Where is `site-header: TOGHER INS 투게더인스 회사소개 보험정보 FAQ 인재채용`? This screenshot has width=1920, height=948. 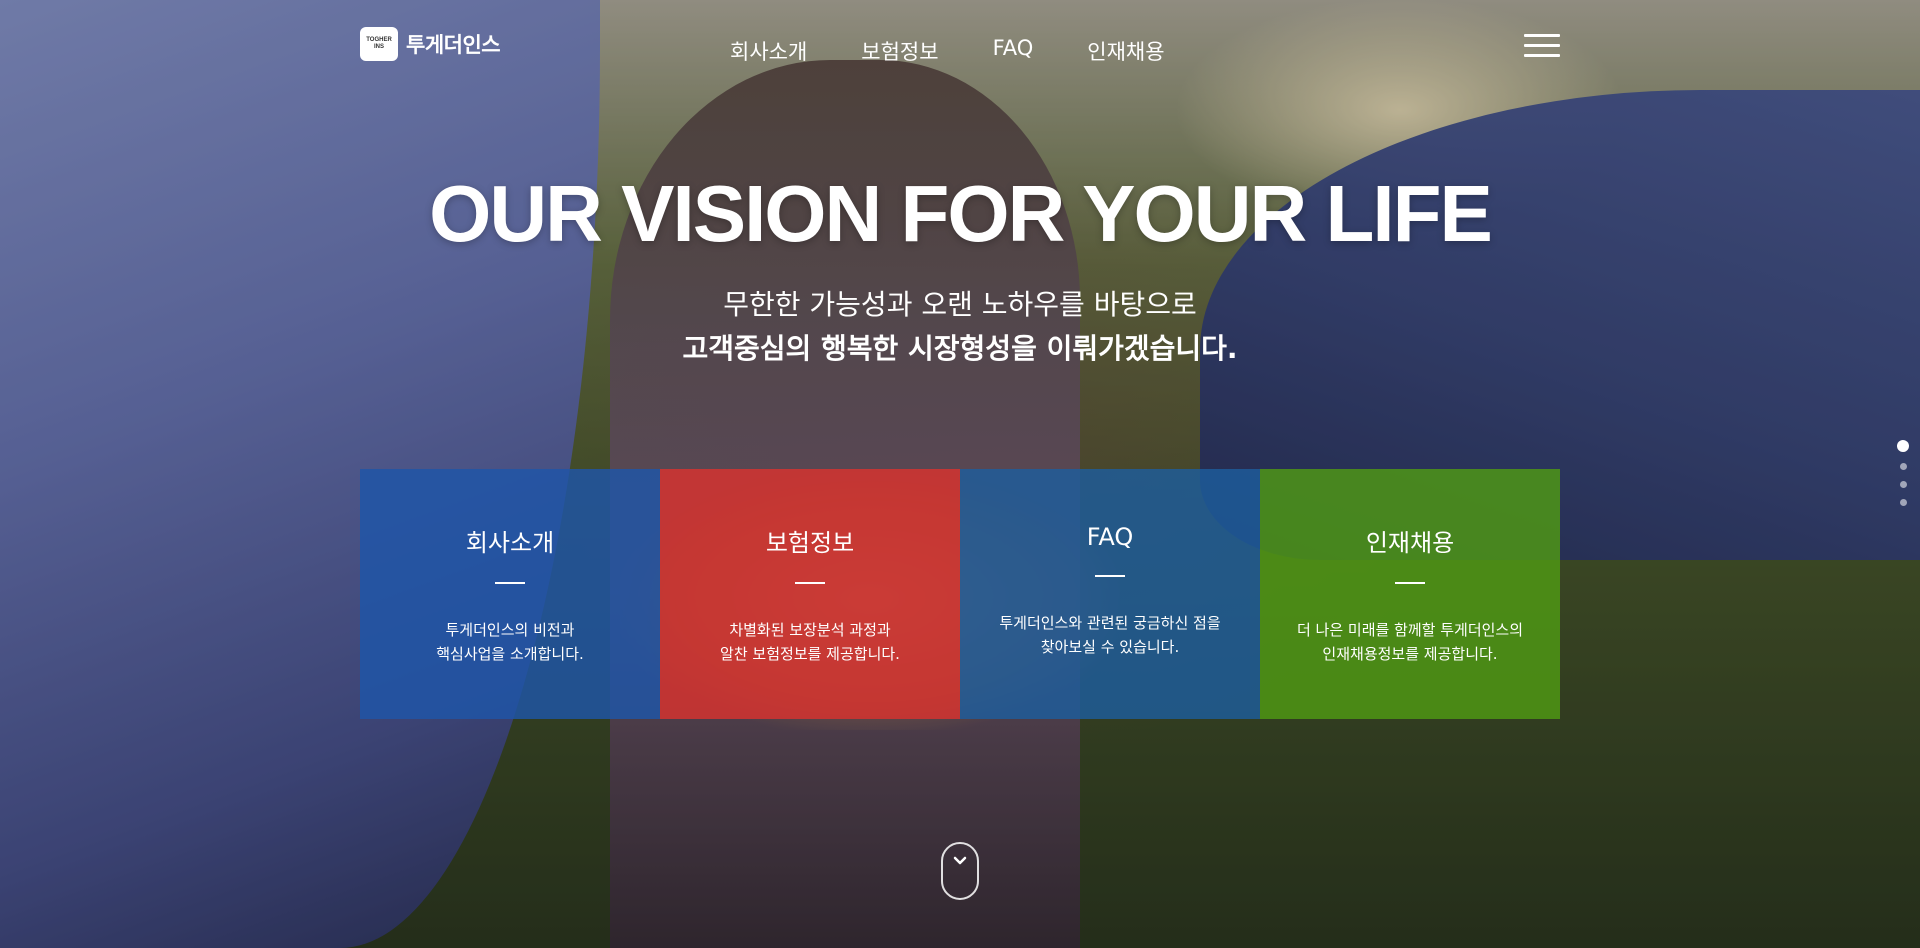 site-header: TOGHER INS 투게더인스 회사소개 보험정보 FAQ 인재채용 is located at coordinates (960, 45).